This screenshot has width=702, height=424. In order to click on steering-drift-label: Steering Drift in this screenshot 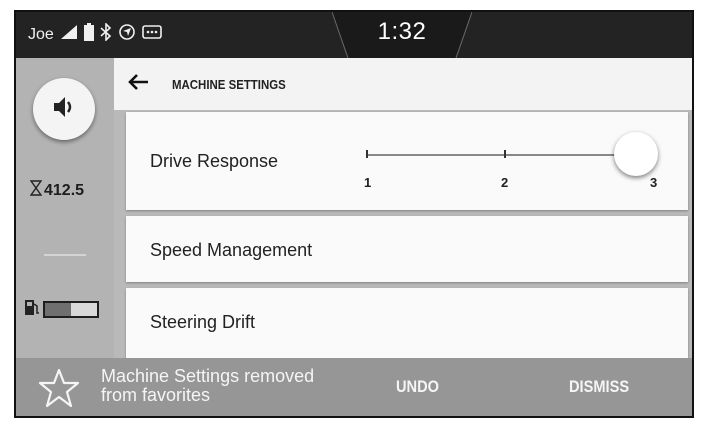, I will do `click(203, 322)`.